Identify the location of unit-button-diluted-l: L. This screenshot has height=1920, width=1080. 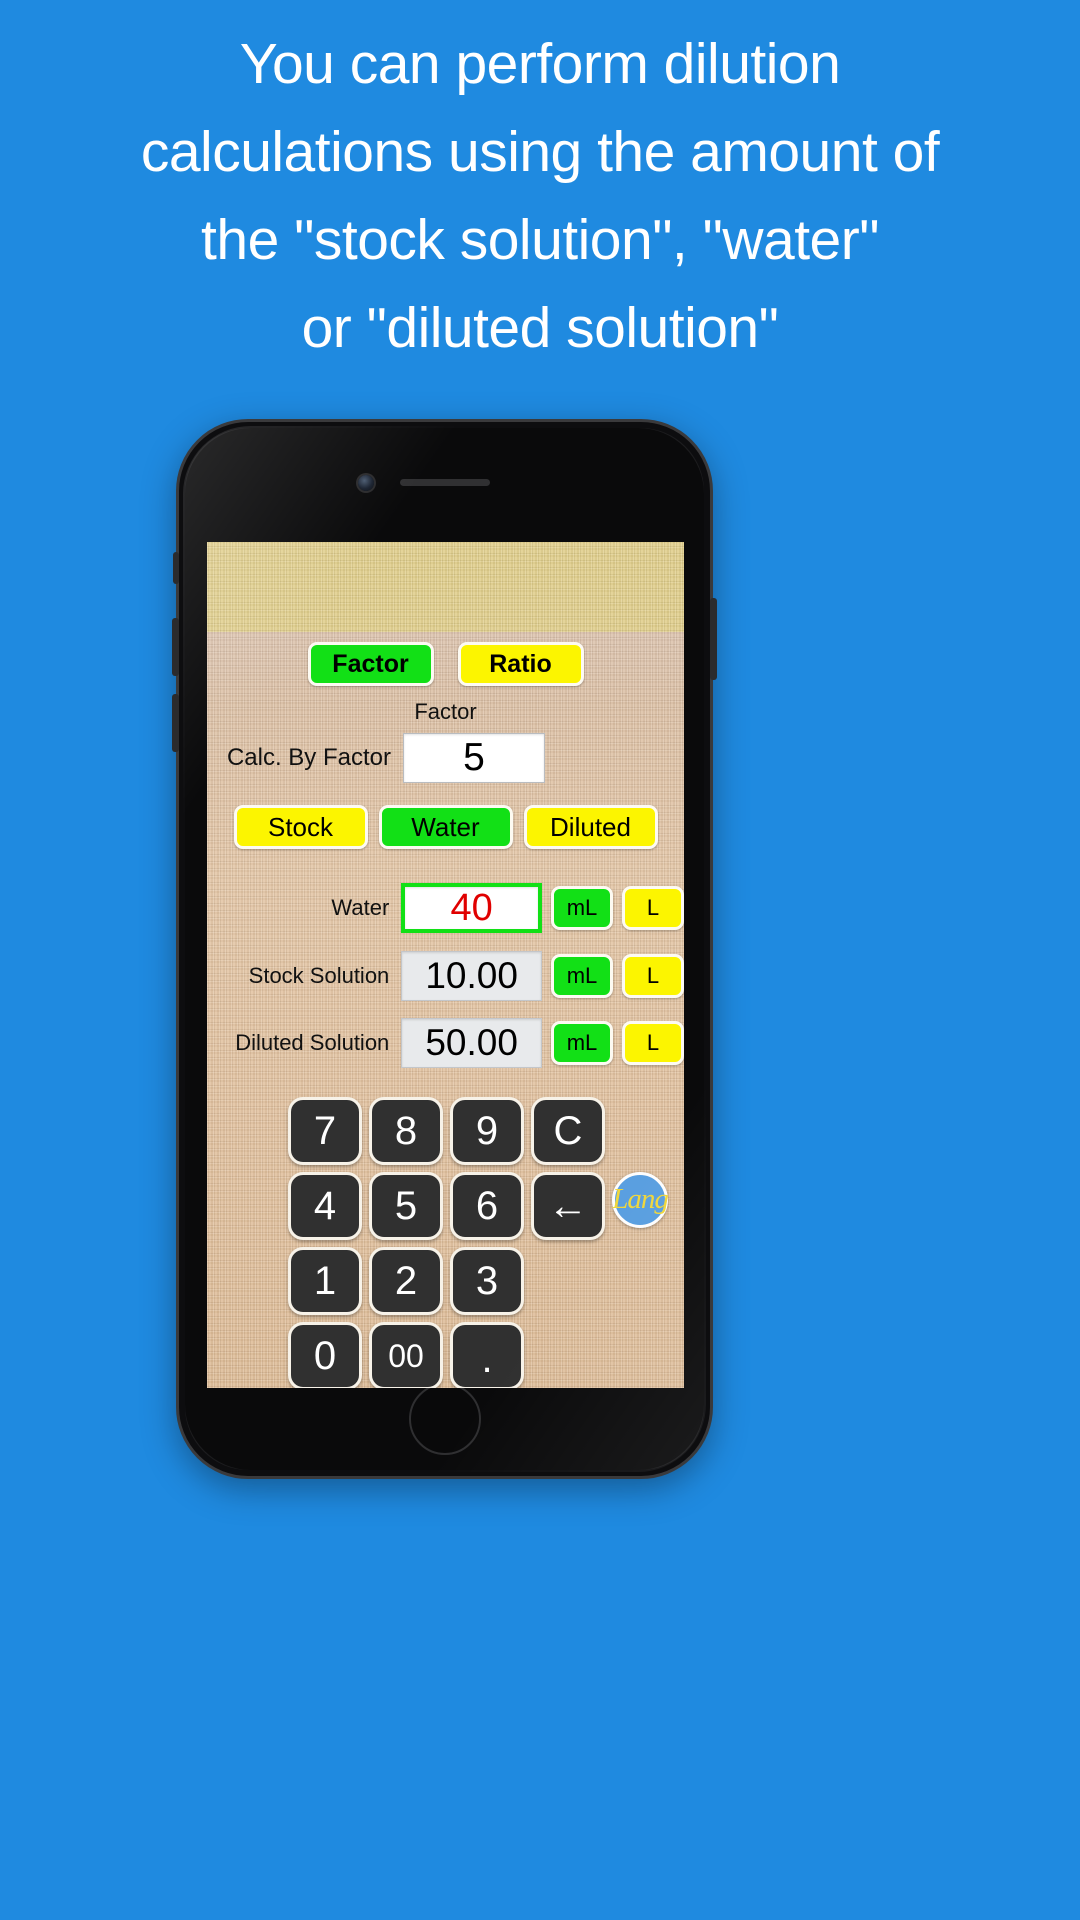
(653, 1043).